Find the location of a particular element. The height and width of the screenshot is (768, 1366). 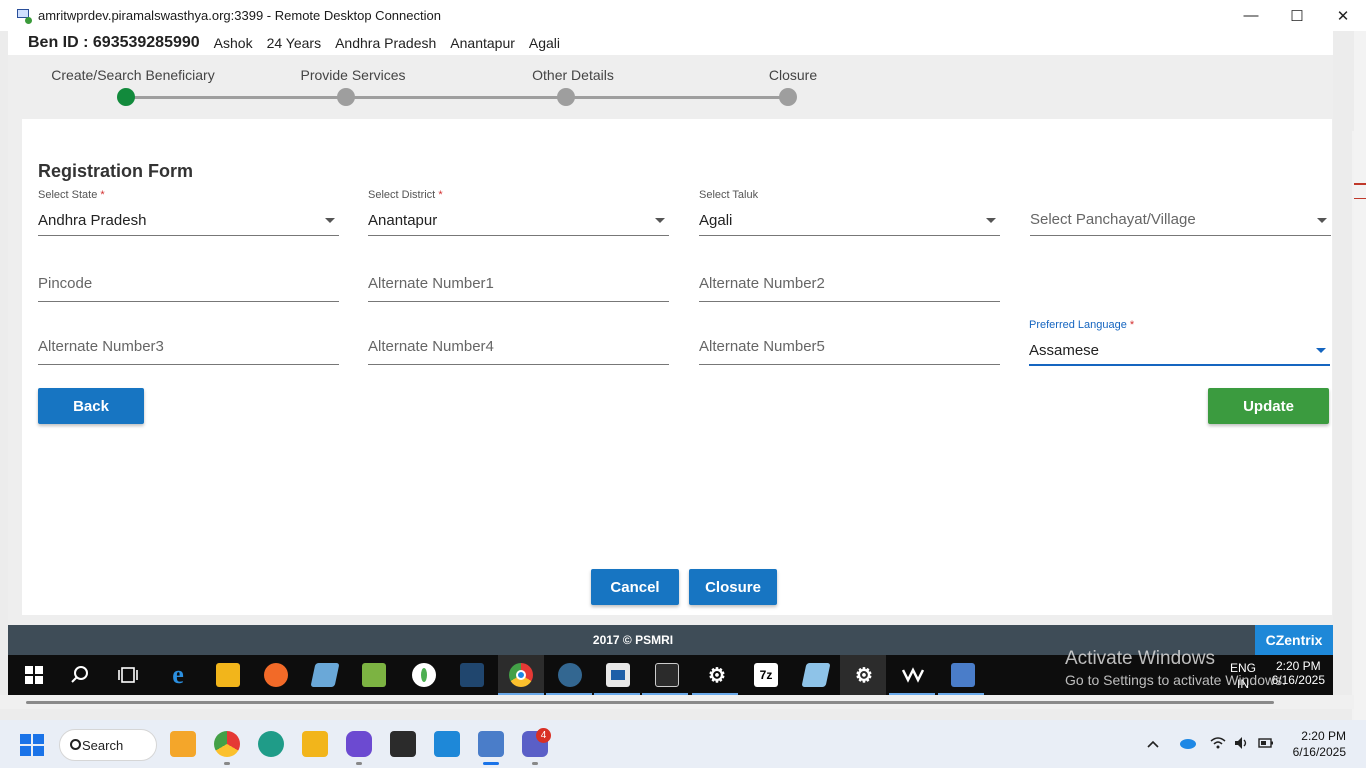

state-select: Select State * Andhra Pradesh is located at coordinates (188, 213).